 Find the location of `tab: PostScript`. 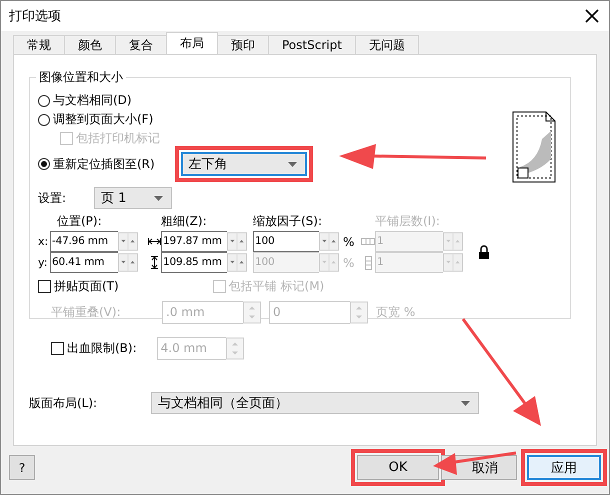

tab: PostScript is located at coordinates (312, 44).